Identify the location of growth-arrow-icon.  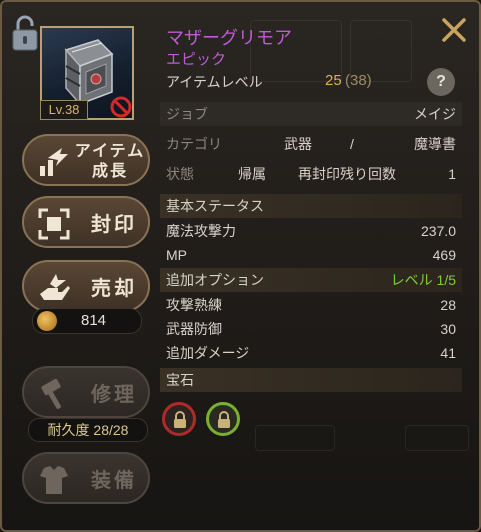
(54, 162).